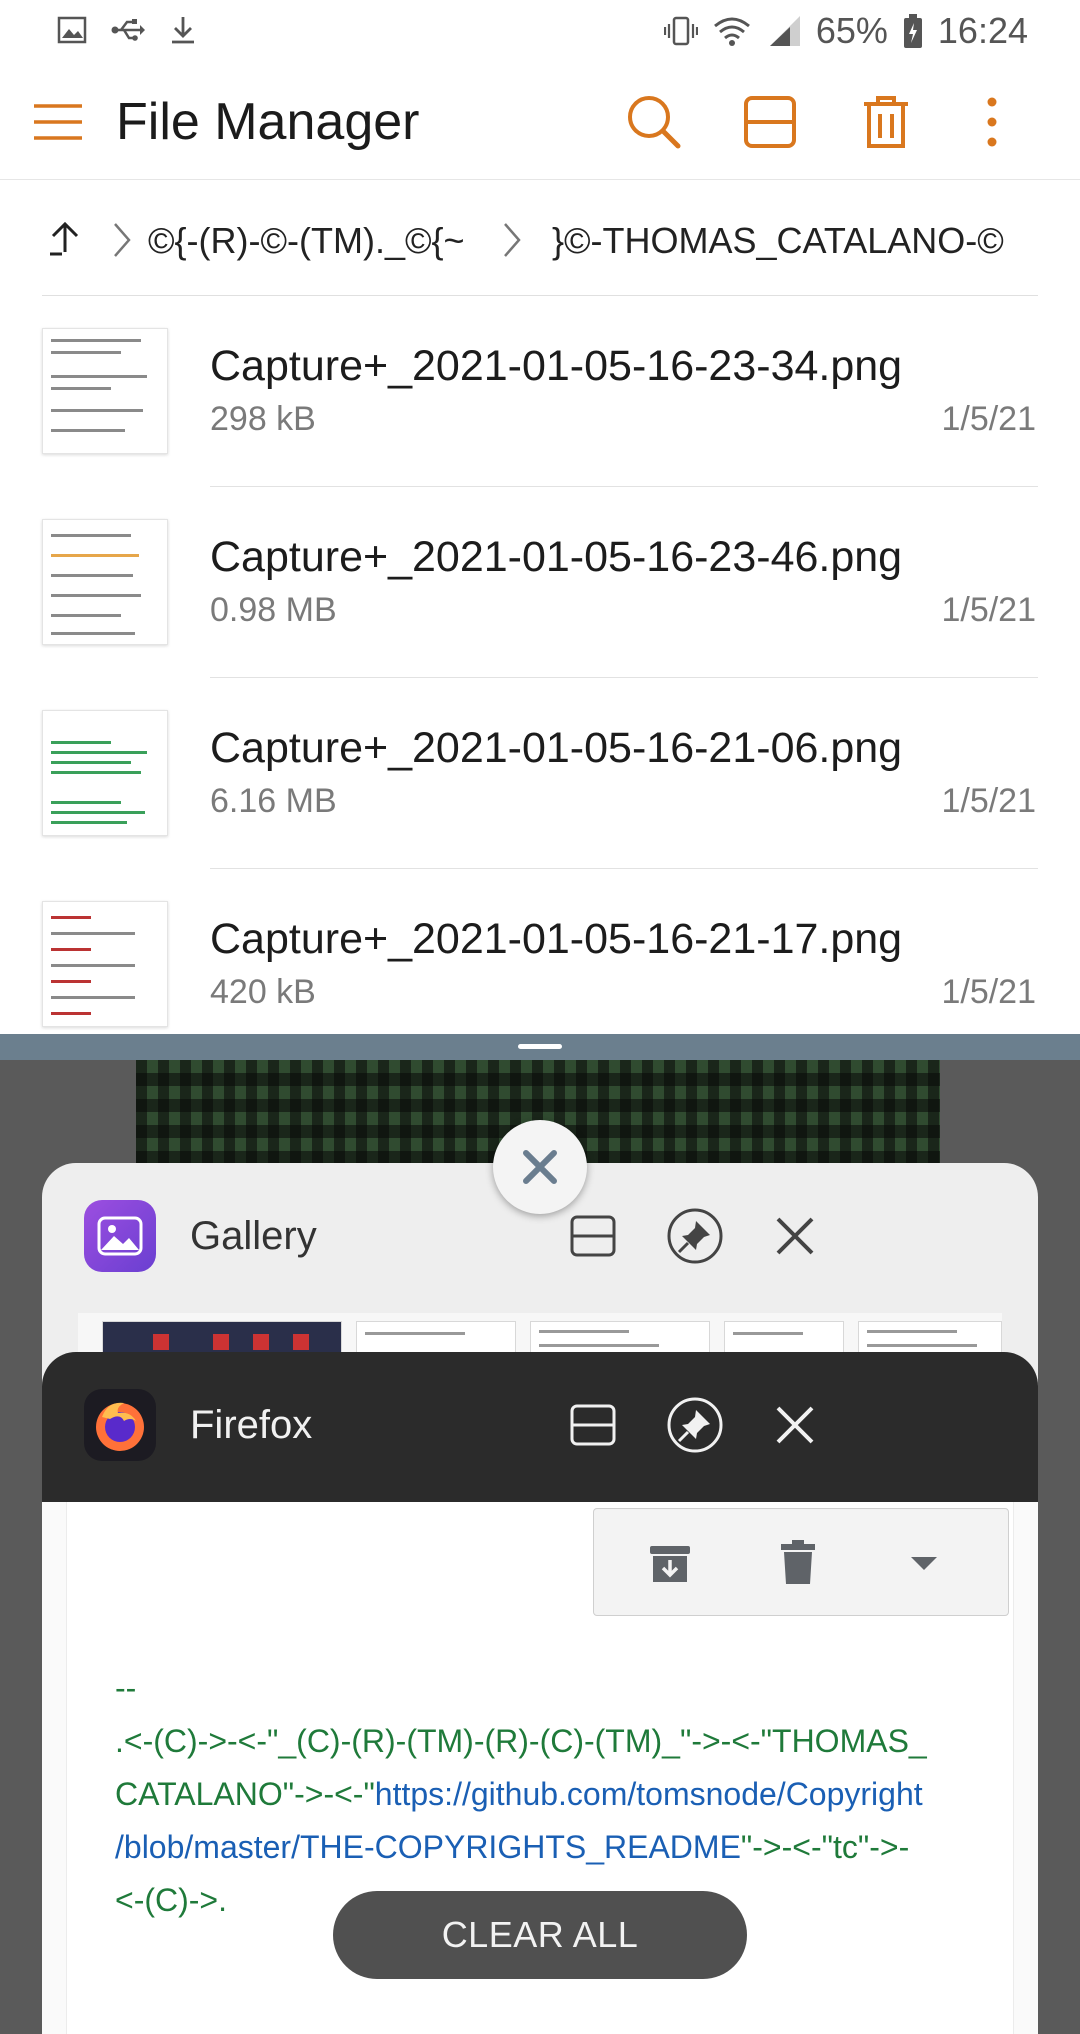 The image size is (1080, 2034). What do you see at coordinates (784, 31) in the screenshot?
I see `signal-icon` at bounding box center [784, 31].